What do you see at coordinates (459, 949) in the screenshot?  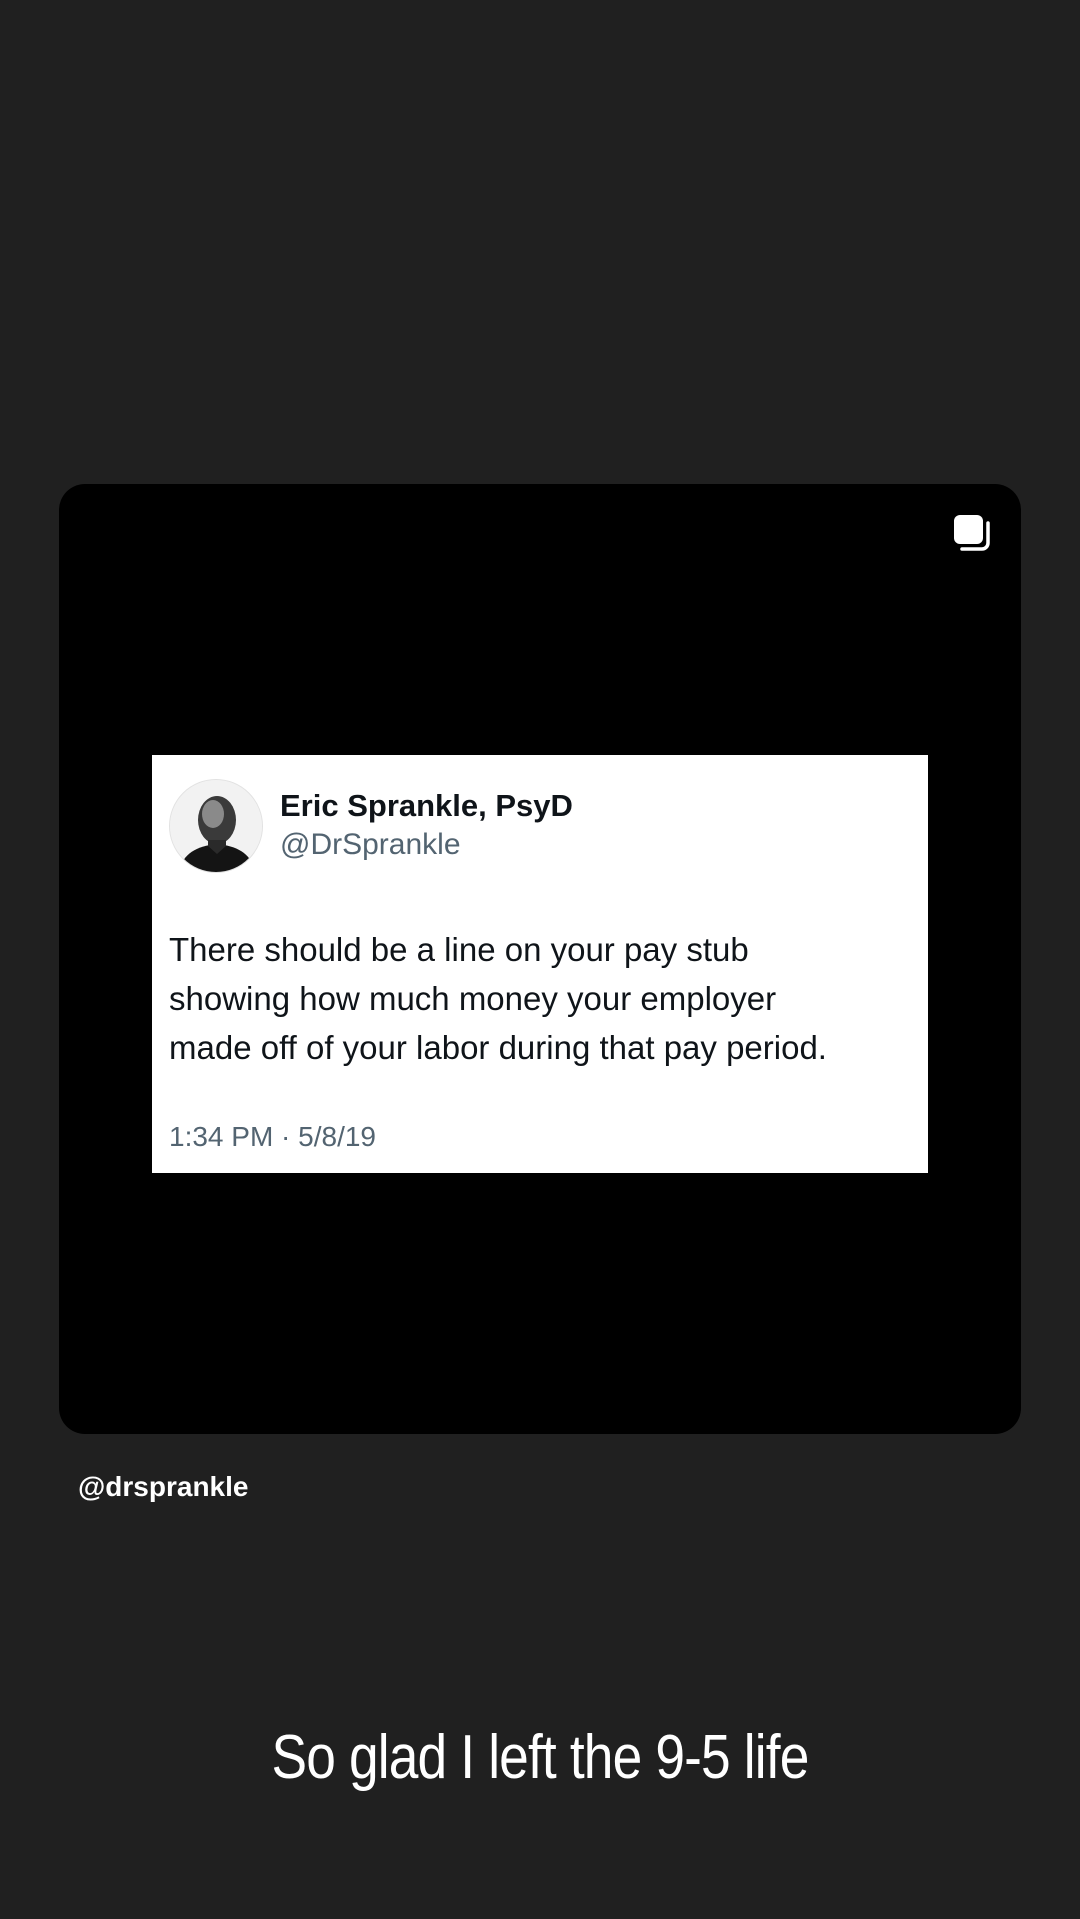 I see `tweet-text-line: There should be a line on your pay stub` at bounding box center [459, 949].